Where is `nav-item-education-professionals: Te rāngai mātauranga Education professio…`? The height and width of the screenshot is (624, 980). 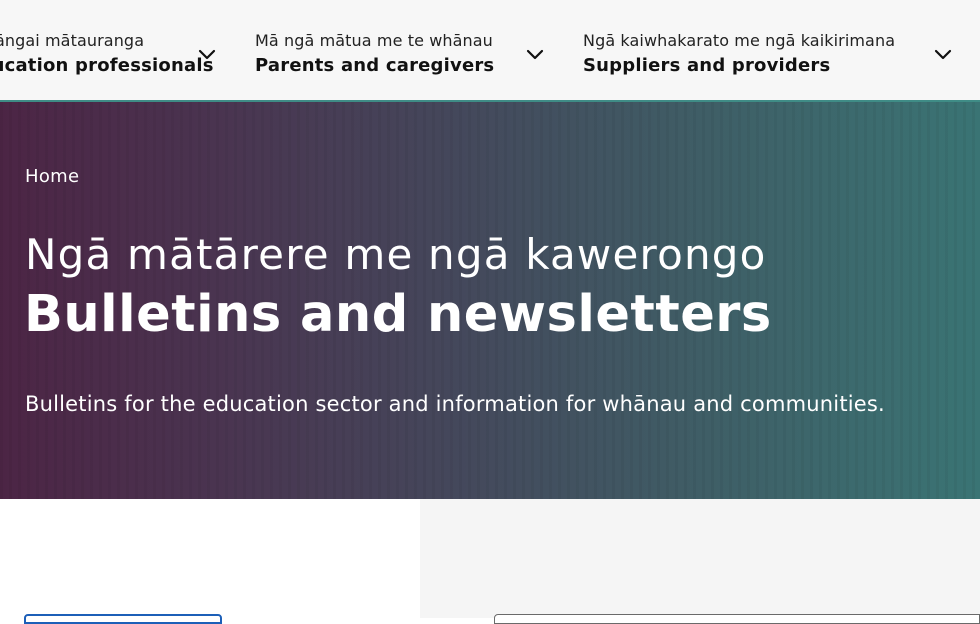
nav-item-education-professionals: Te rāngai mātauranga Education professio… is located at coordinates (107, 55).